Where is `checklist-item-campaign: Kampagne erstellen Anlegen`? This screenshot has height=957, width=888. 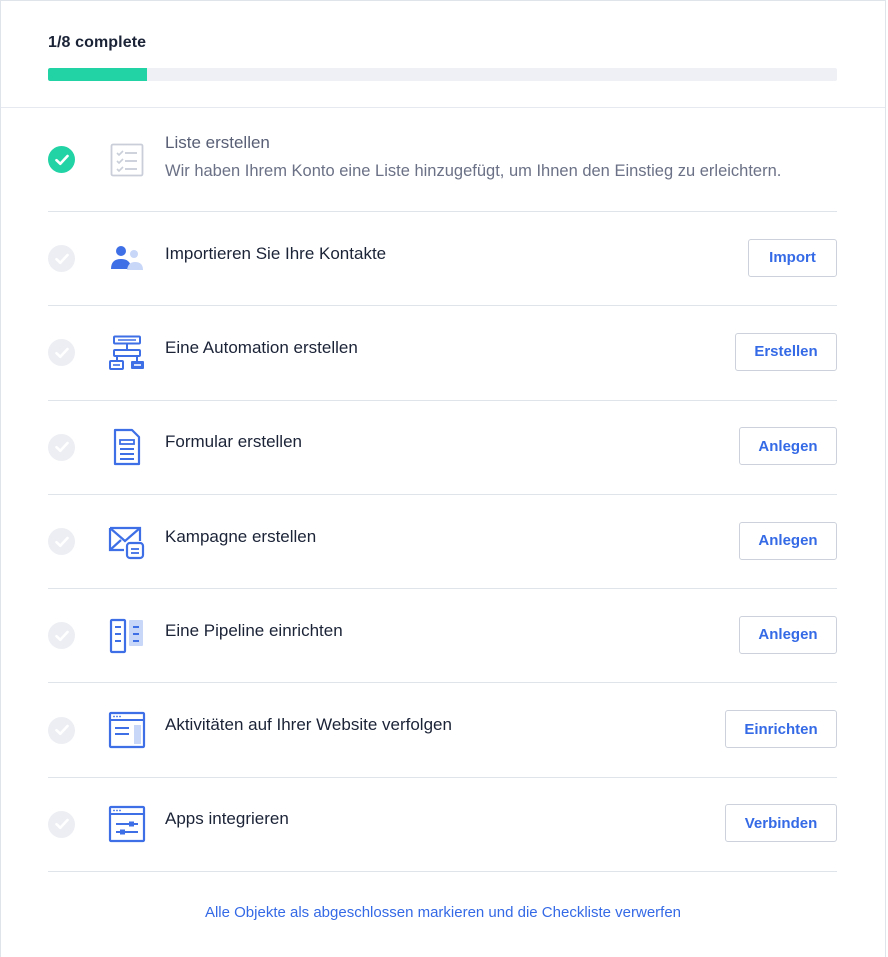
checklist-item-campaign: Kampagne erstellen Anlegen is located at coordinates (442, 542).